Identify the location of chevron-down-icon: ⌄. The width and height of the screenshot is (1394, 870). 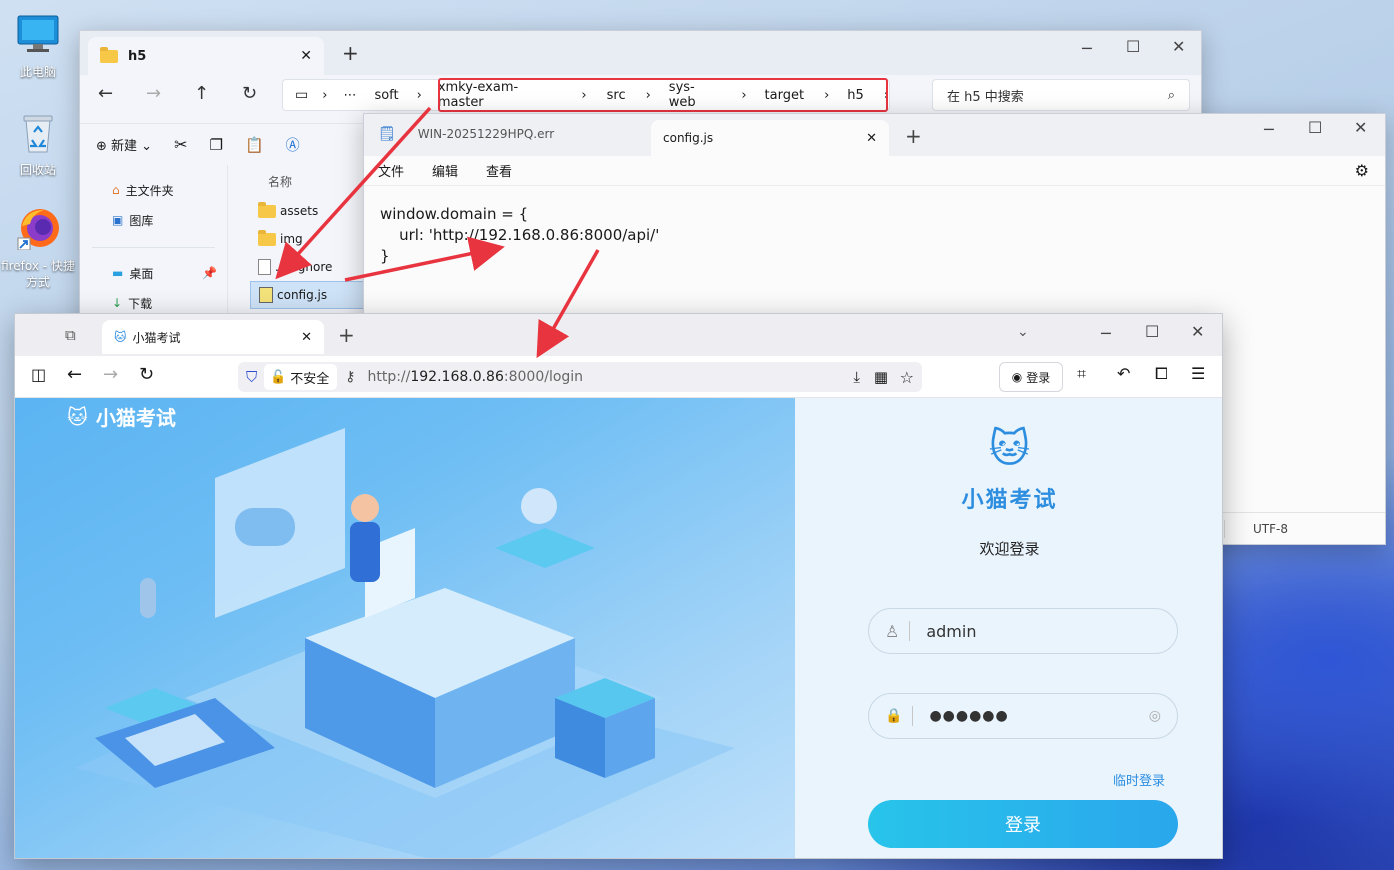
(1023, 332).